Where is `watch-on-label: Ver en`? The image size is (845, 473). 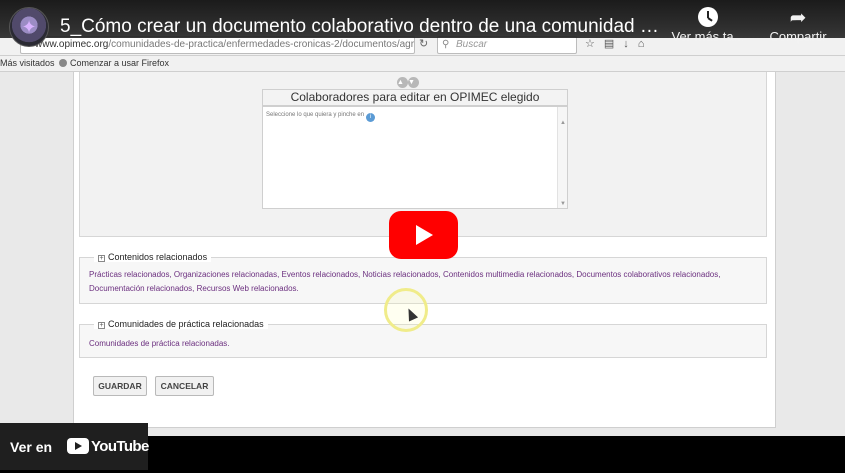 watch-on-label: Ver en is located at coordinates (31, 447).